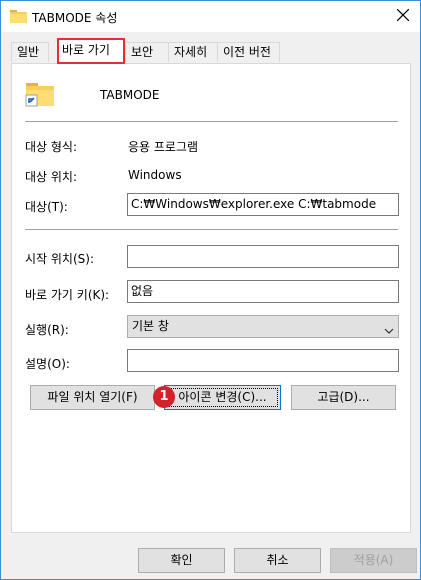  What do you see at coordinates (164, 397) in the screenshot?
I see `step-badge: 1` at bounding box center [164, 397].